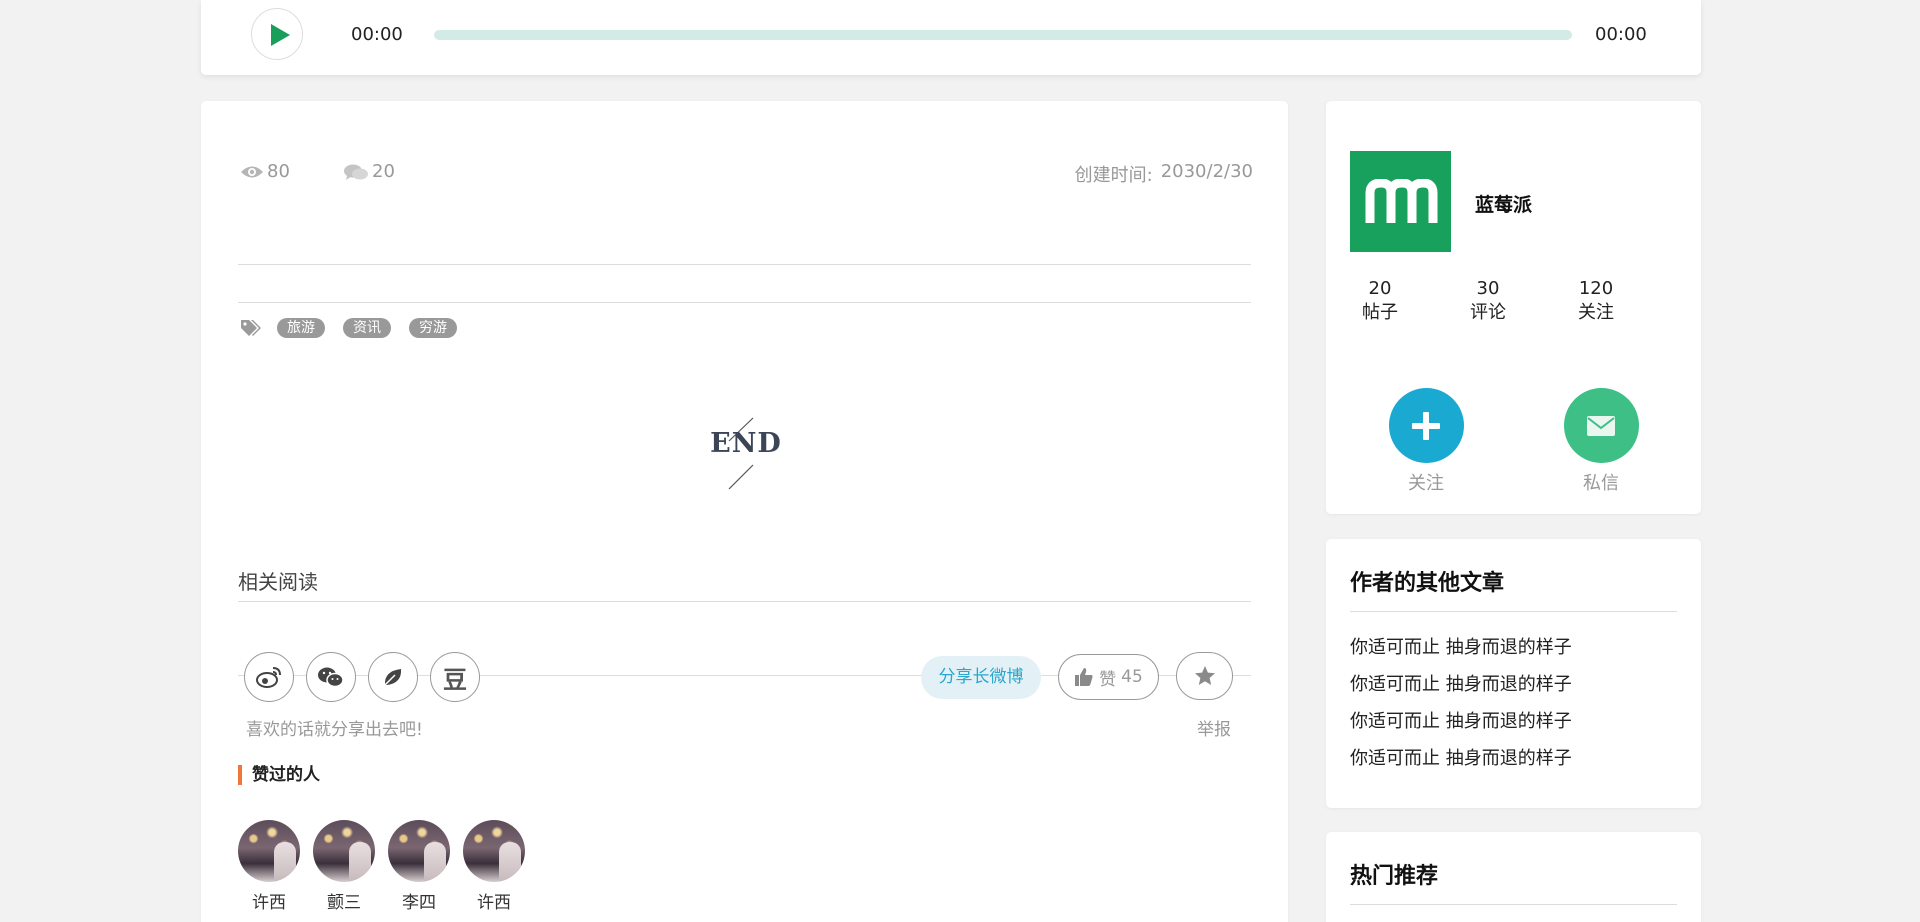 Image resolution: width=1920 pixels, height=922 pixels. Describe the element at coordinates (419, 903) in the screenshot. I see `liker-name: 李四` at that location.